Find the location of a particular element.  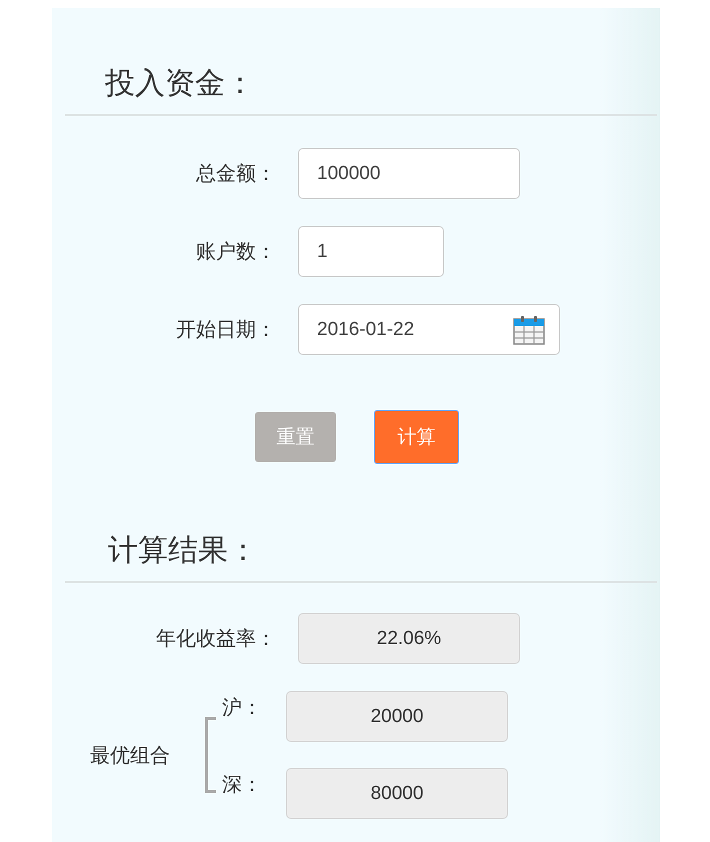

field-label: 沪： is located at coordinates (242, 707).